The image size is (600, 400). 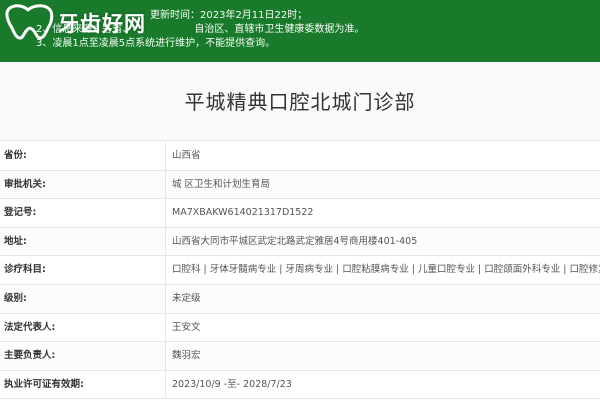 What do you see at coordinates (186, 327) in the screenshot?
I see `field-value: 王安文` at bounding box center [186, 327].